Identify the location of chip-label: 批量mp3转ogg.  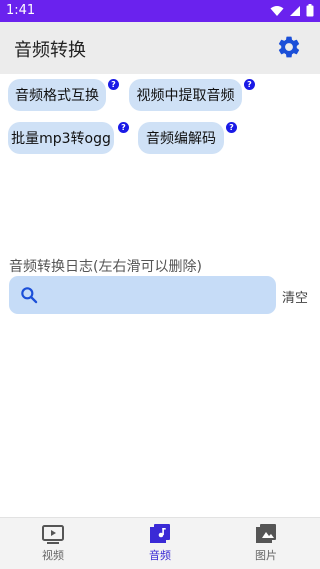
(61, 139).